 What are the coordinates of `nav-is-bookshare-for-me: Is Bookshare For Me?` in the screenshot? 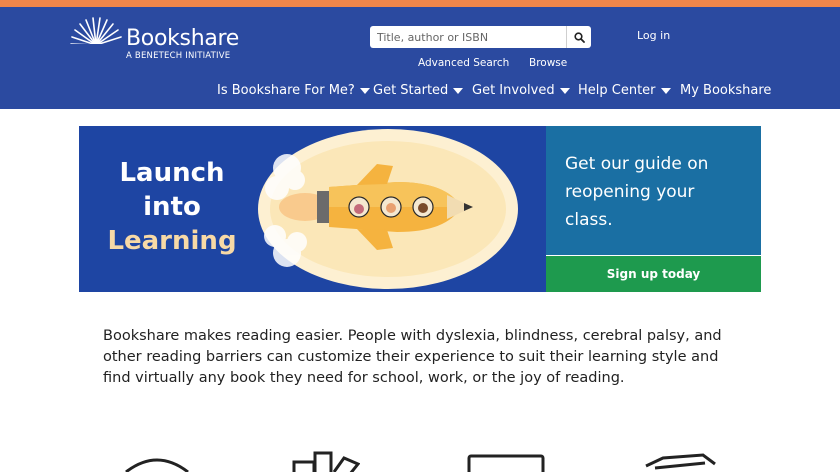 It's located at (293, 90).